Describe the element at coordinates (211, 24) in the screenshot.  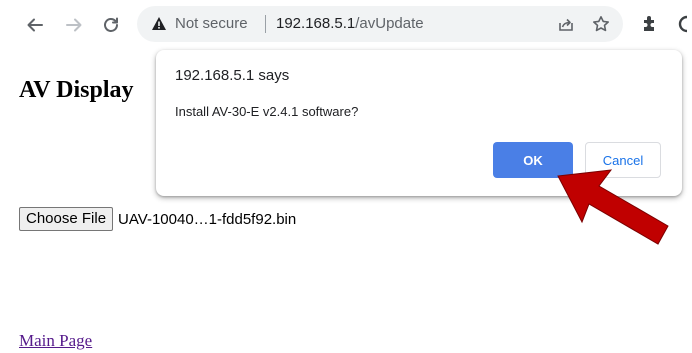
I see `security-status-label: Not secure` at that location.